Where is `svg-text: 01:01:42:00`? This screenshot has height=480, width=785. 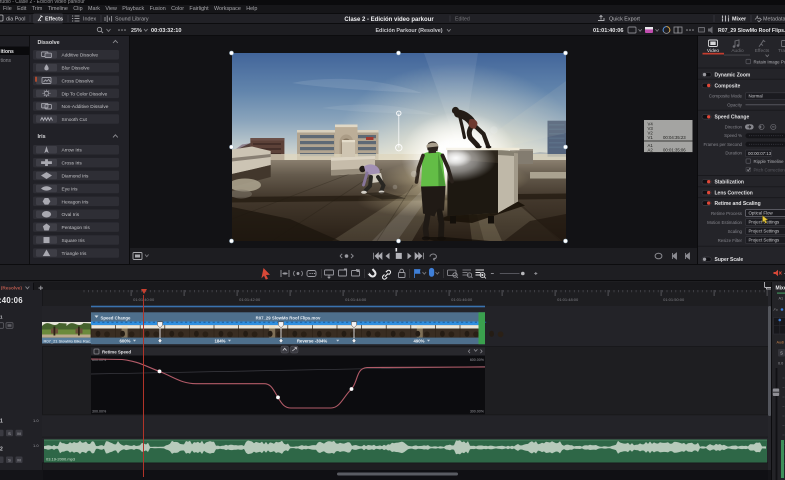
svg-text: 01:01:42:00 is located at coordinates (250, 299).